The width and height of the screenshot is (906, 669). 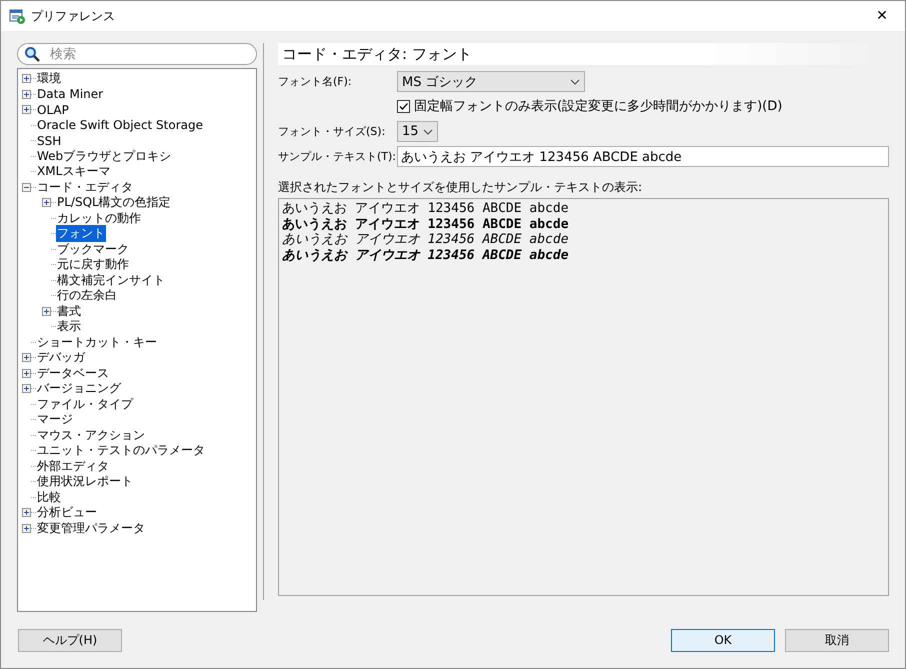 What do you see at coordinates (93, 249) in the screenshot?
I see `tree-item: ブックマーク` at bounding box center [93, 249].